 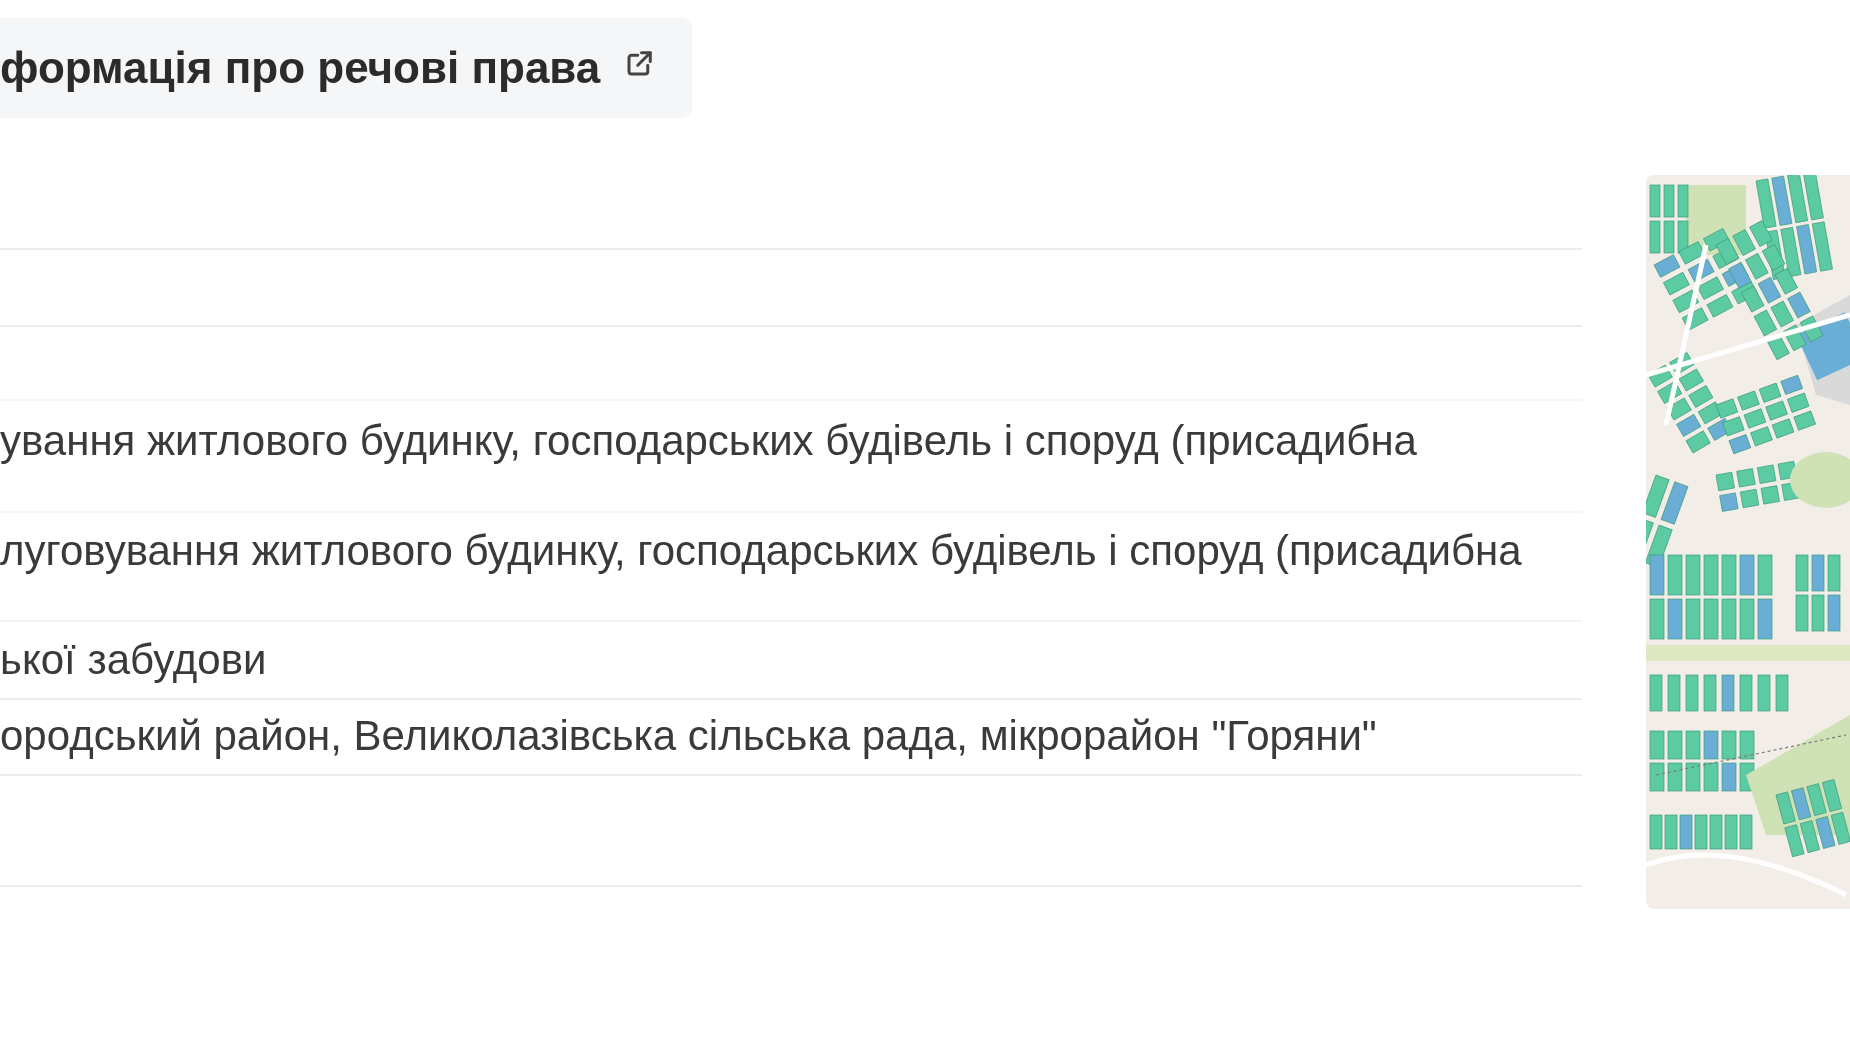 I want to click on rights-info-link: формація про речові права, so click(x=346, y=68).